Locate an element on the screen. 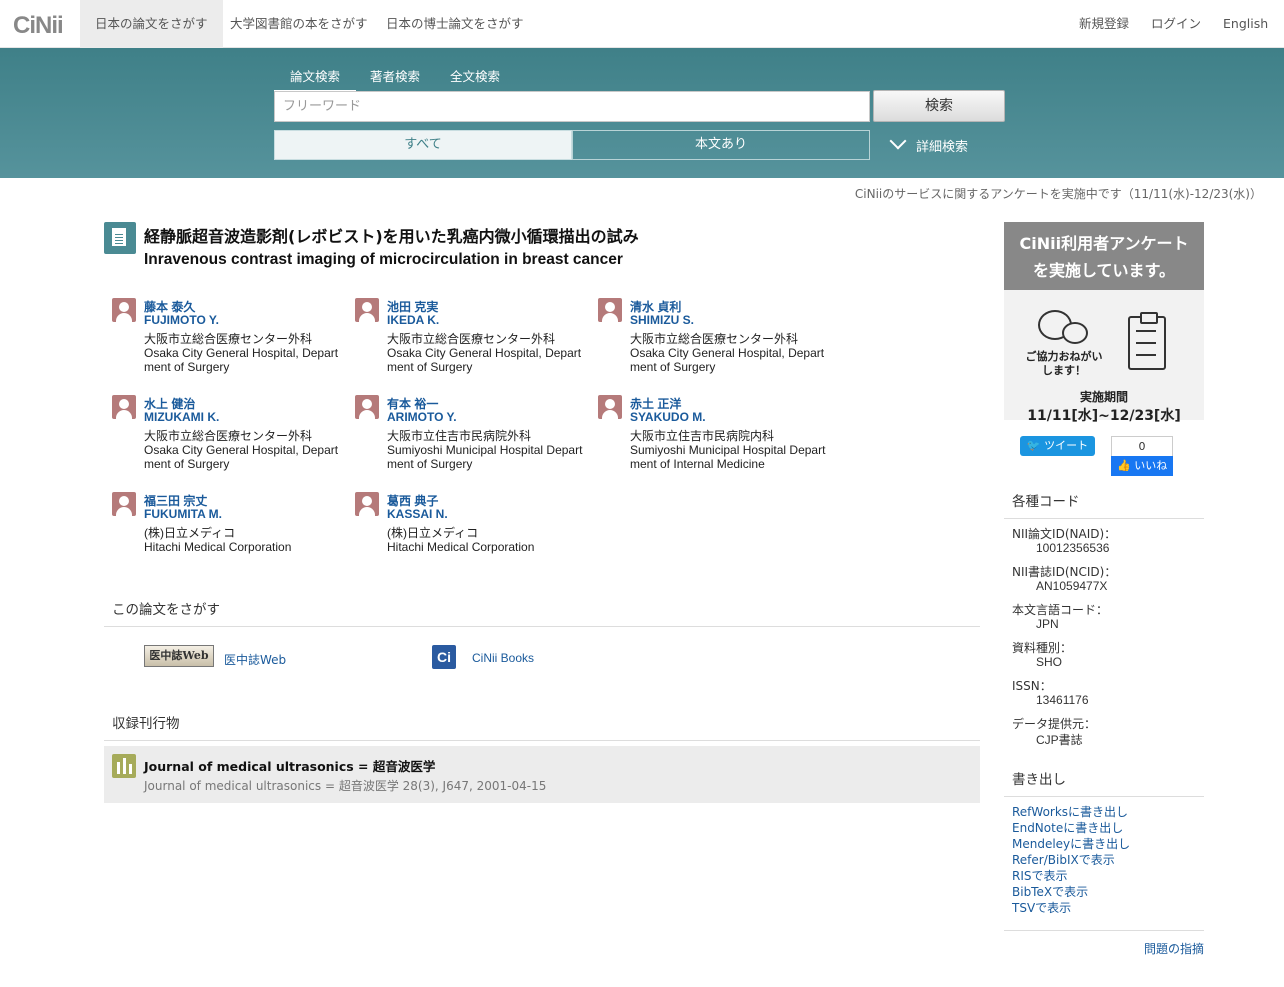 The width and height of the screenshot is (1284, 987). export-bibtex: BibTeXで表示 is located at coordinates (1050, 891).